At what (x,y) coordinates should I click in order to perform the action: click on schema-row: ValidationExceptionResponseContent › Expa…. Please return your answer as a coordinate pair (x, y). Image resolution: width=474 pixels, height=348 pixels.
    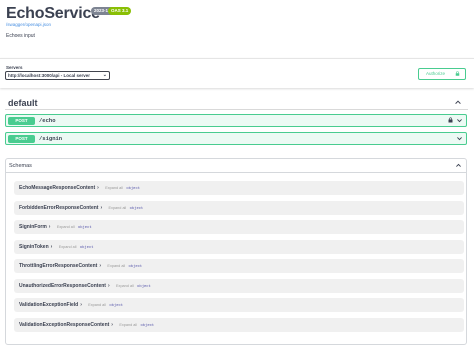
    Looking at the image, I should click on (239, 324).